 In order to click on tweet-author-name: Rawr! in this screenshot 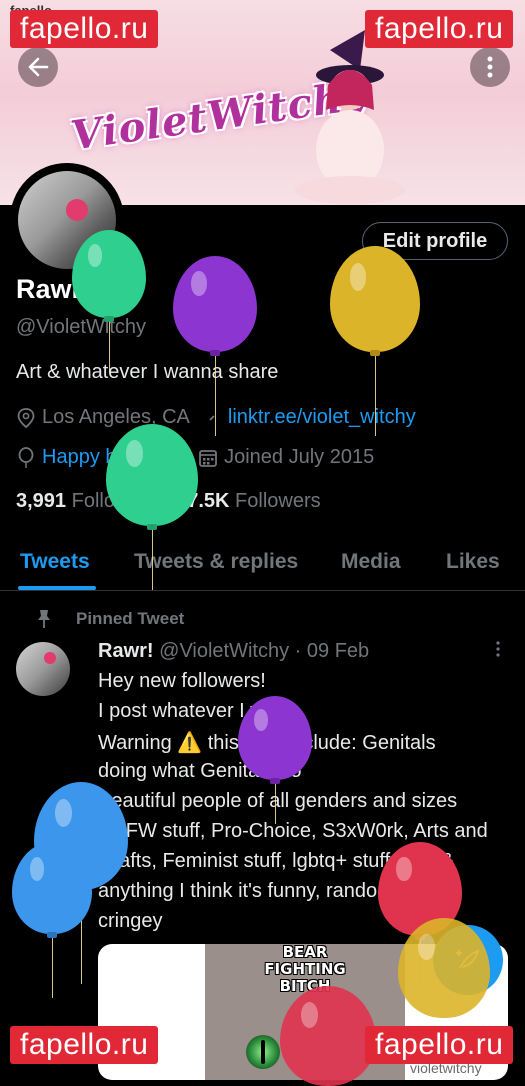, I will do `click(126, 651)`.